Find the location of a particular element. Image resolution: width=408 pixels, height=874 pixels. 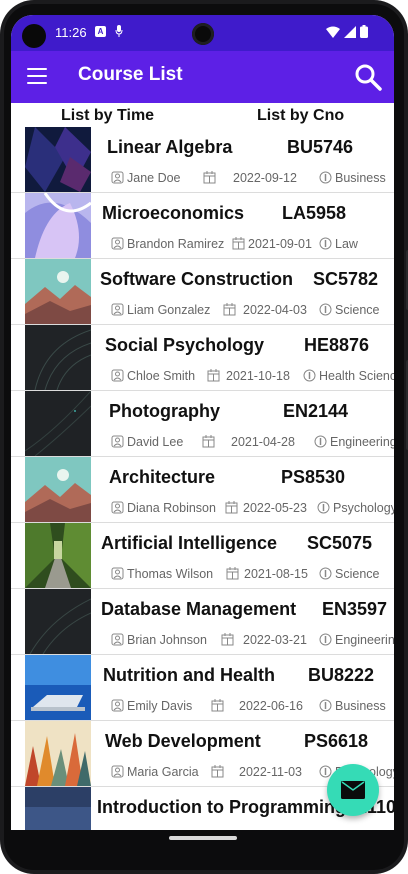

menu-icon is located at coordinates (37, 76).